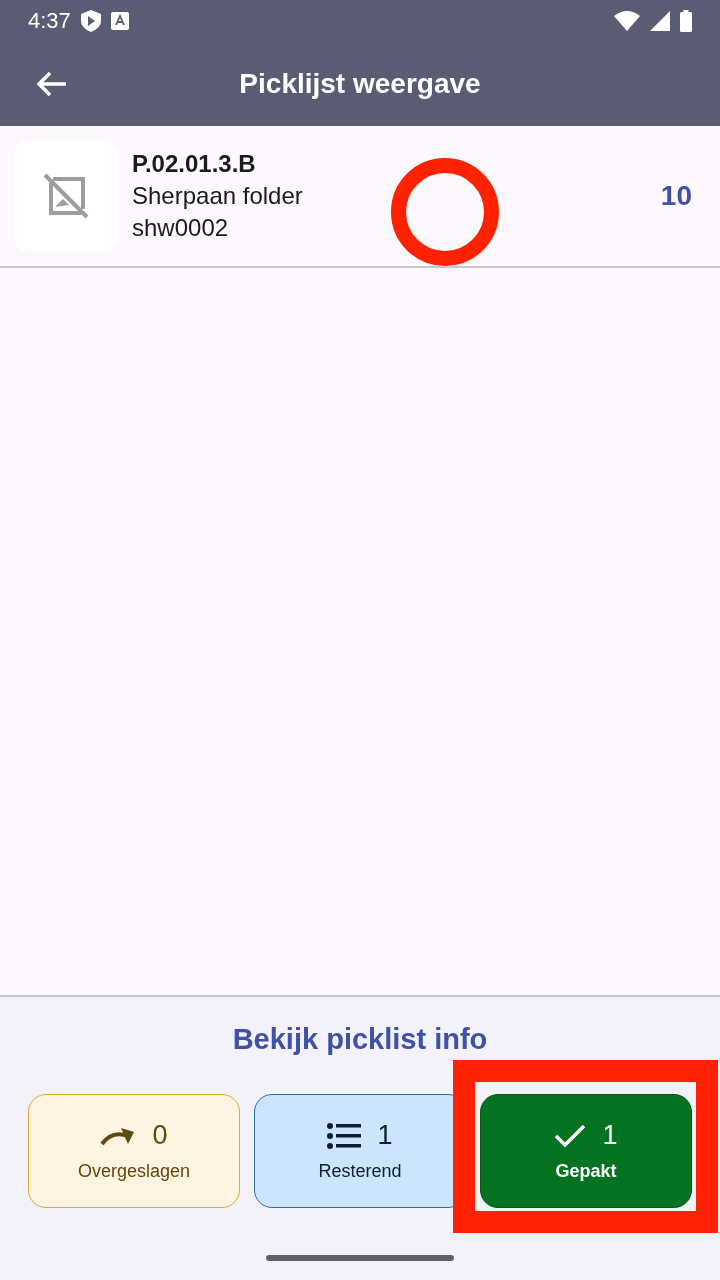 The image size is (720, 1280). What do you see at coordinates (676, 196) in the screenshot?
I see `quantity: 10` at bounding box center [676, 196].